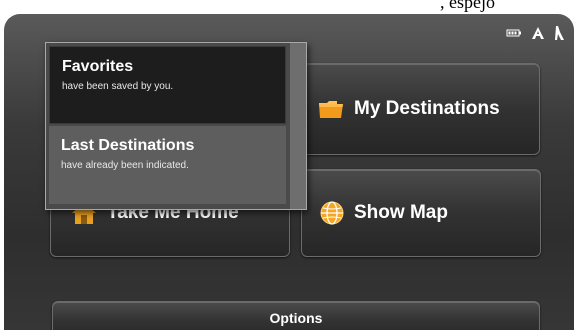 This screenshot has height=330, width=574. I want to click on options-label: Options, so click(296, 318).